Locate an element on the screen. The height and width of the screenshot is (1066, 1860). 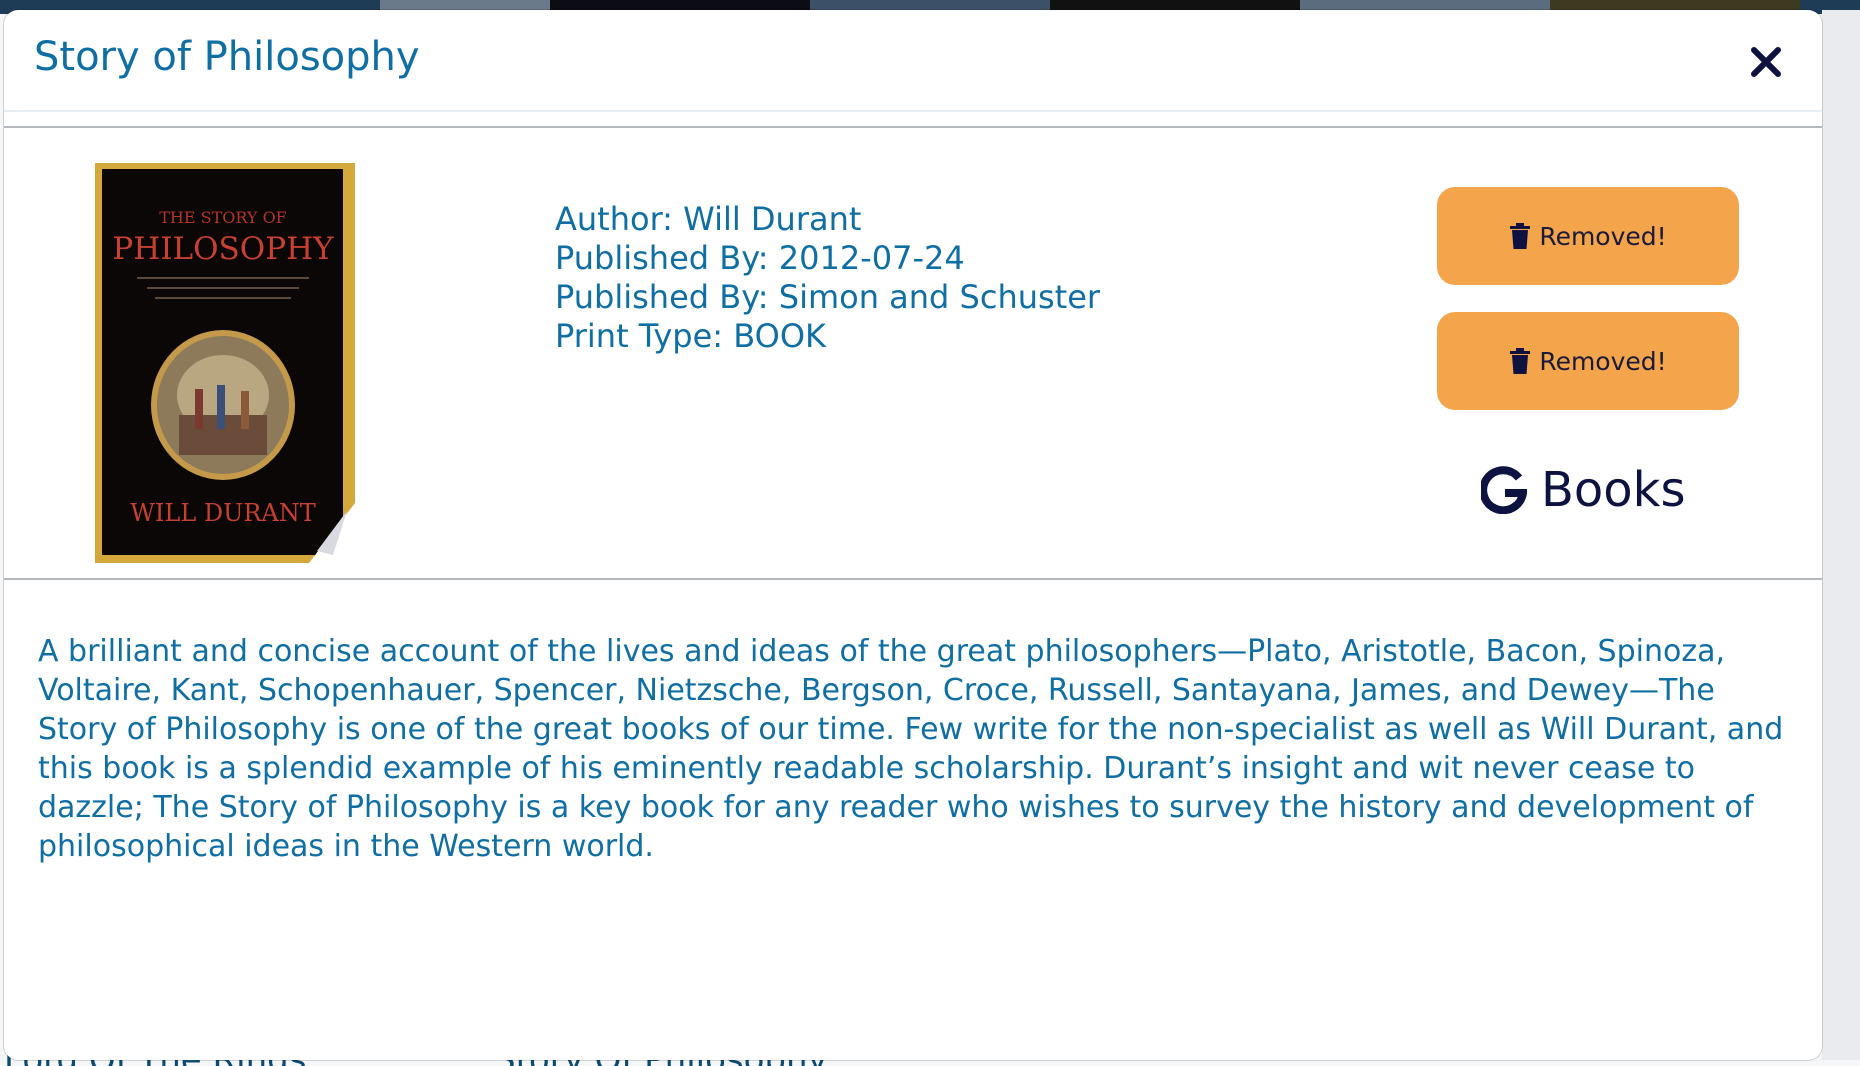
google-books-link: Books is located at coordinates (1583, 490).